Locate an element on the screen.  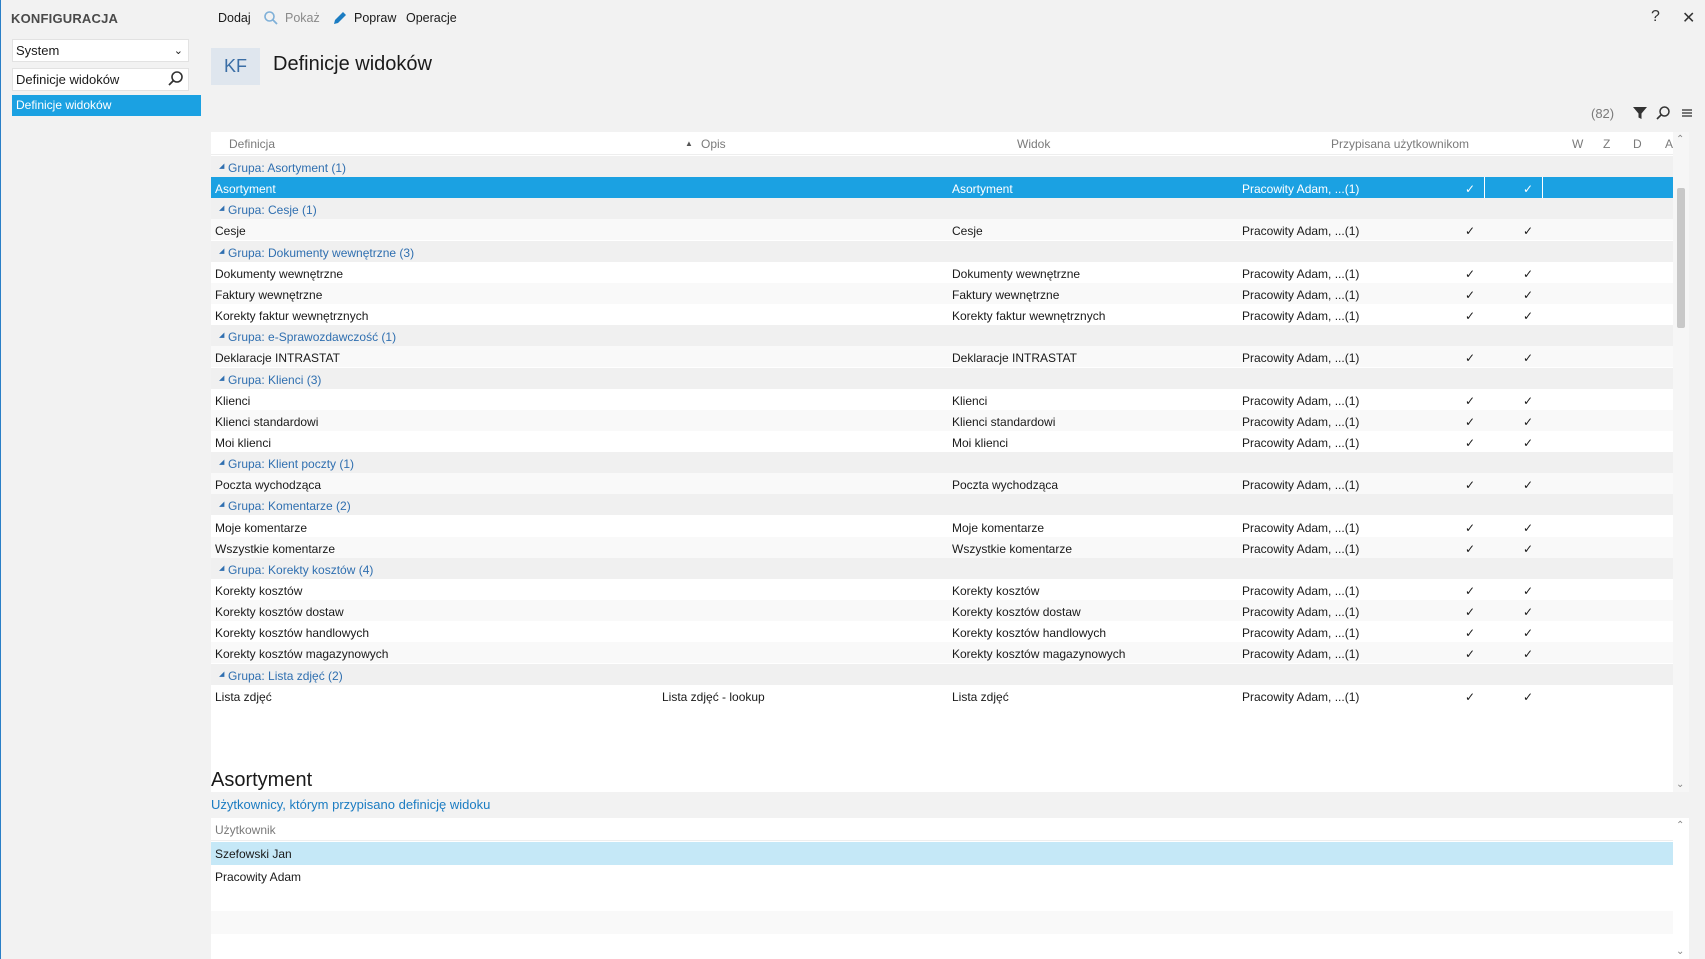
show-button: Pokaż is located at coordinates (302, 18).